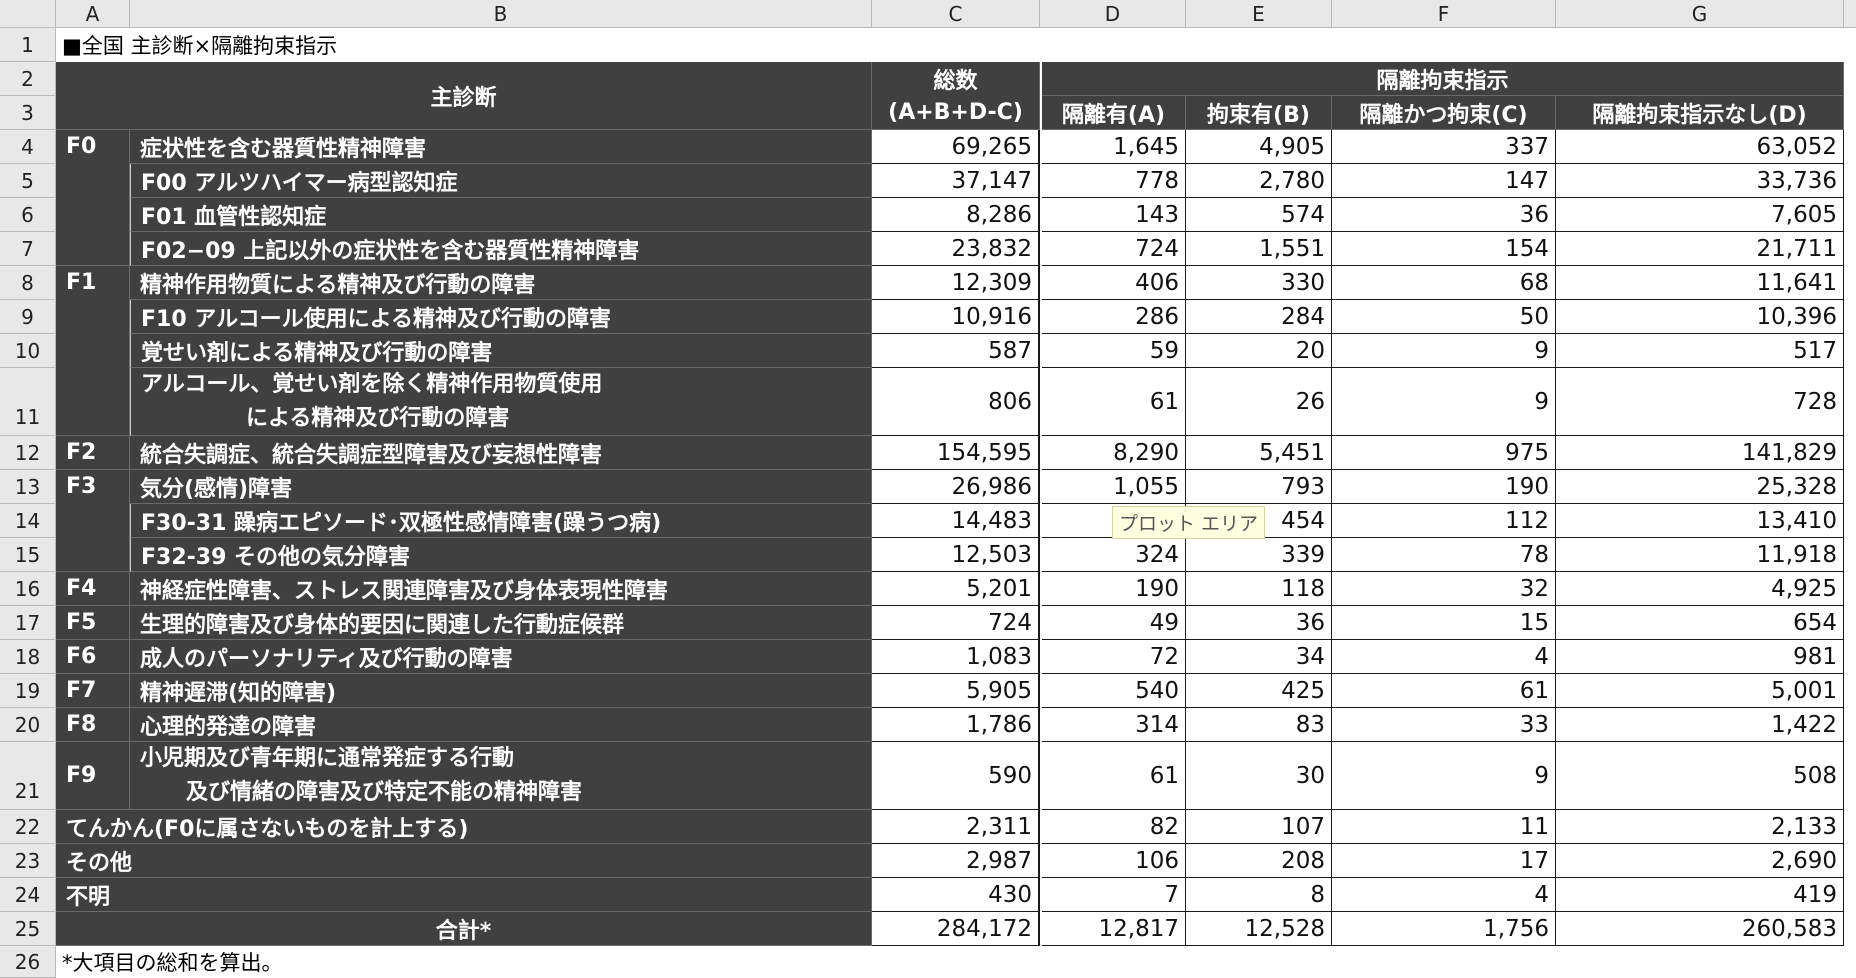  I want to click on row-header-16: 16, so click(28, 589).